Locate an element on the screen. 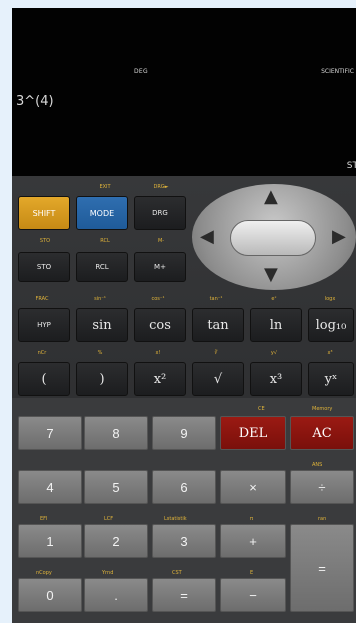 The image size is (356, 623). key-9: 9 is located at coordinates (184, 433).